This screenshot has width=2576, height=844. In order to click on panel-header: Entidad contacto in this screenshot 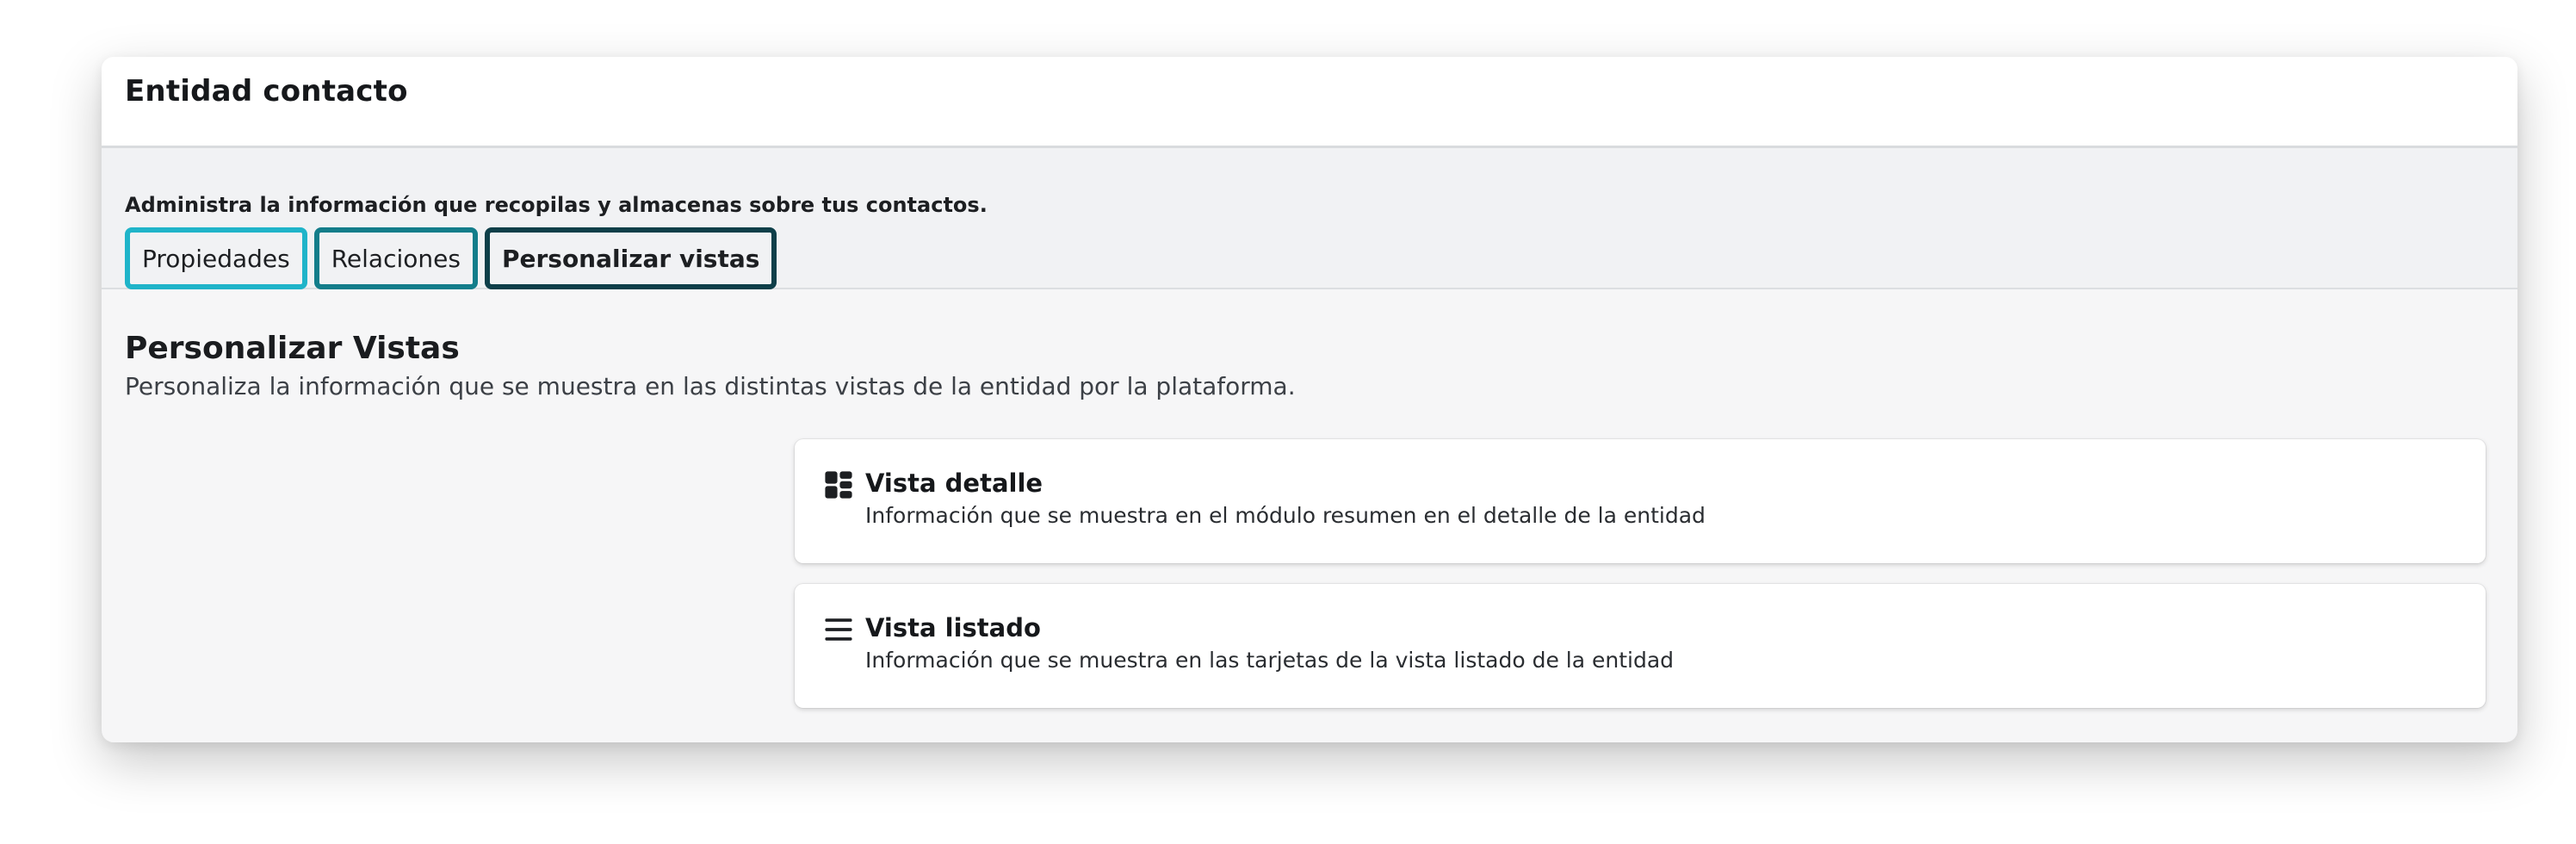, I will do `click(1309, 103)`.